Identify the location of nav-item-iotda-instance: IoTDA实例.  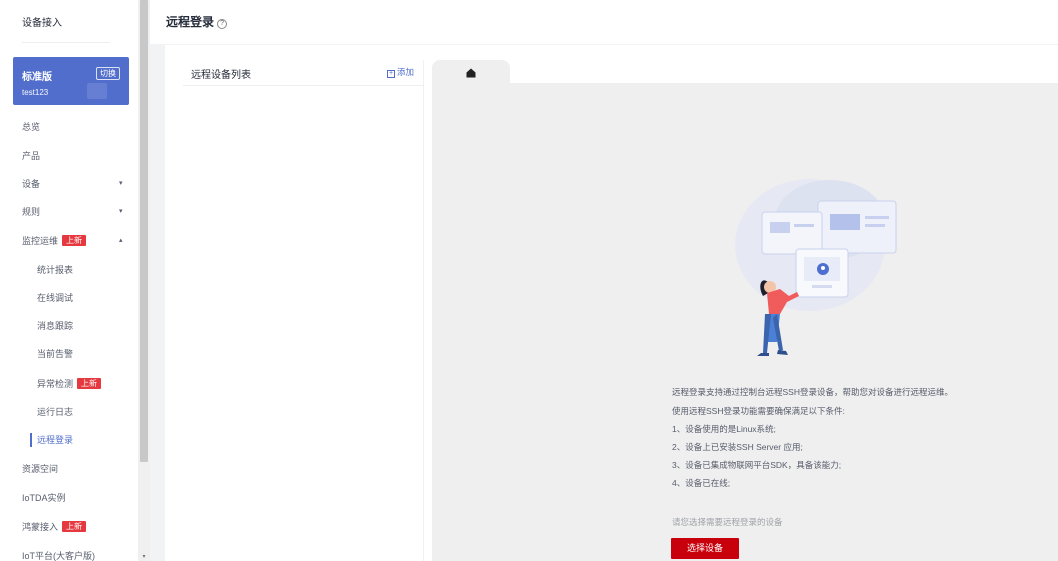
(44, 498).